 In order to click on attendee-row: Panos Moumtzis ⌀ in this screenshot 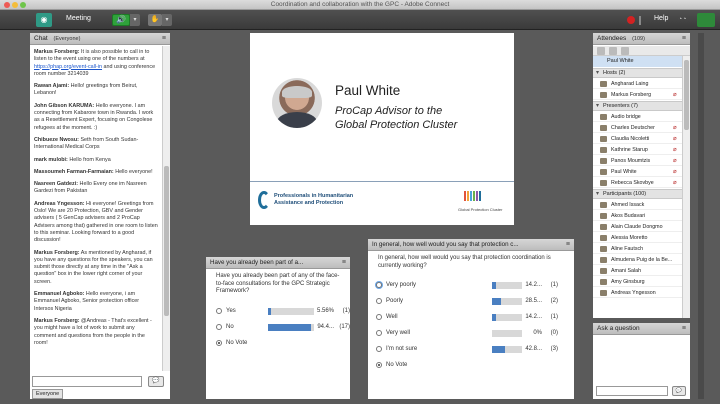, I will do `click(637, 161)`.